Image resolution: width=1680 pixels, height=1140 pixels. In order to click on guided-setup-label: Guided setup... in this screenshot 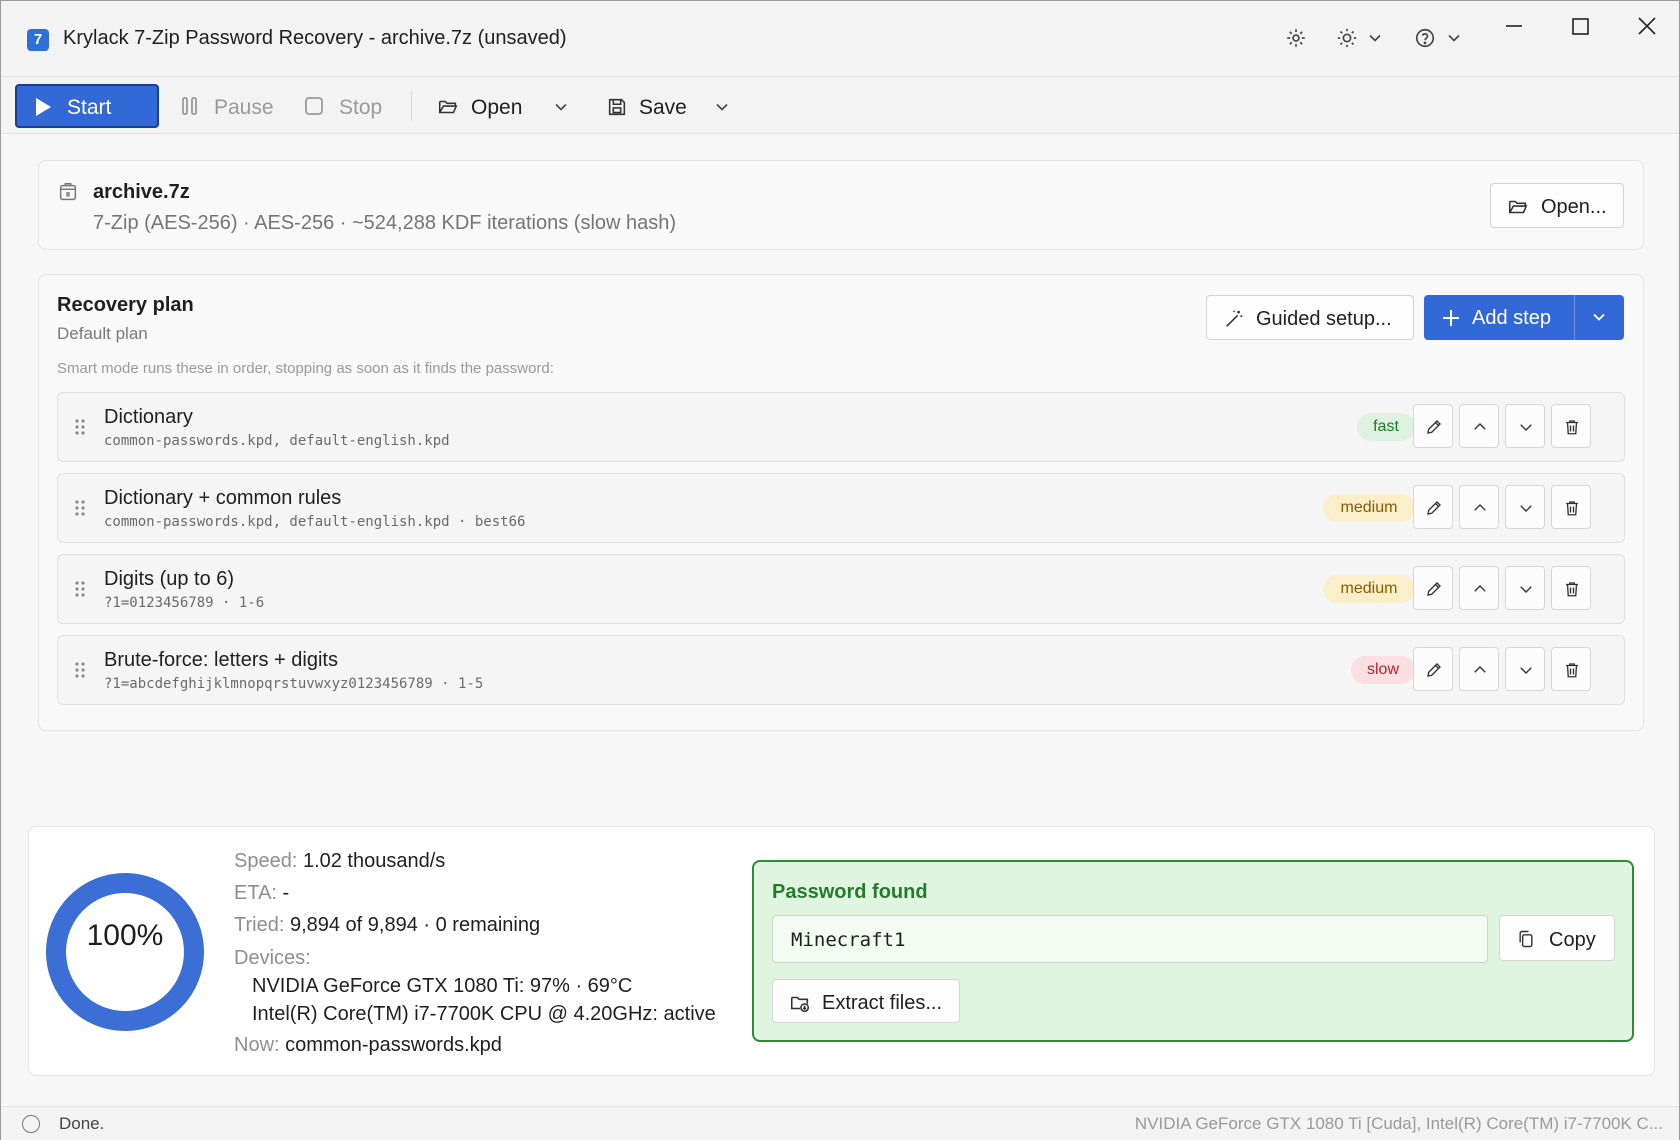, I will do `click(1324, 319)`.